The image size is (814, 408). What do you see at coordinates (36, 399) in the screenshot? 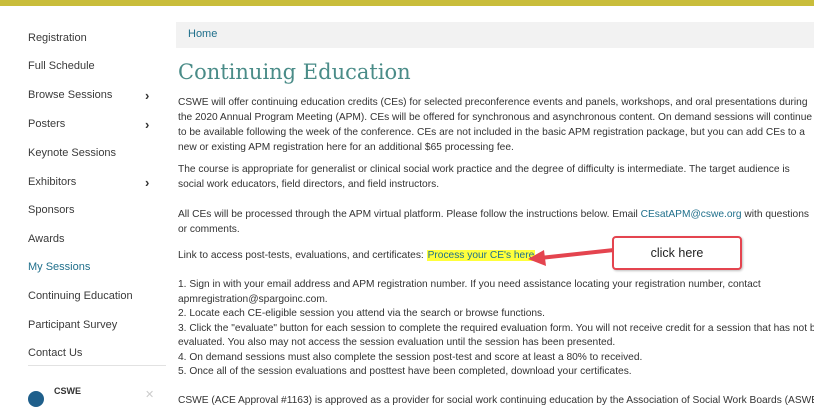
I see `logo-mark-icon` at bounding box center [36, 399].